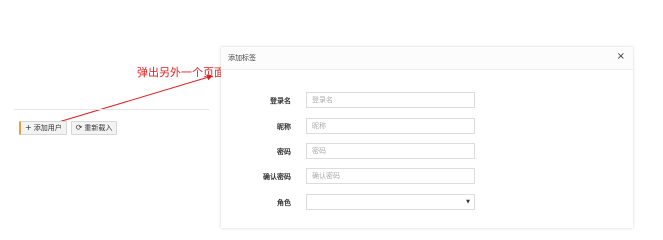 This screenshot has width=663, height=240. Describe the element at coordinates (468, 202) in the screenshot. I see `caret-down-icon: ▼` at that location.